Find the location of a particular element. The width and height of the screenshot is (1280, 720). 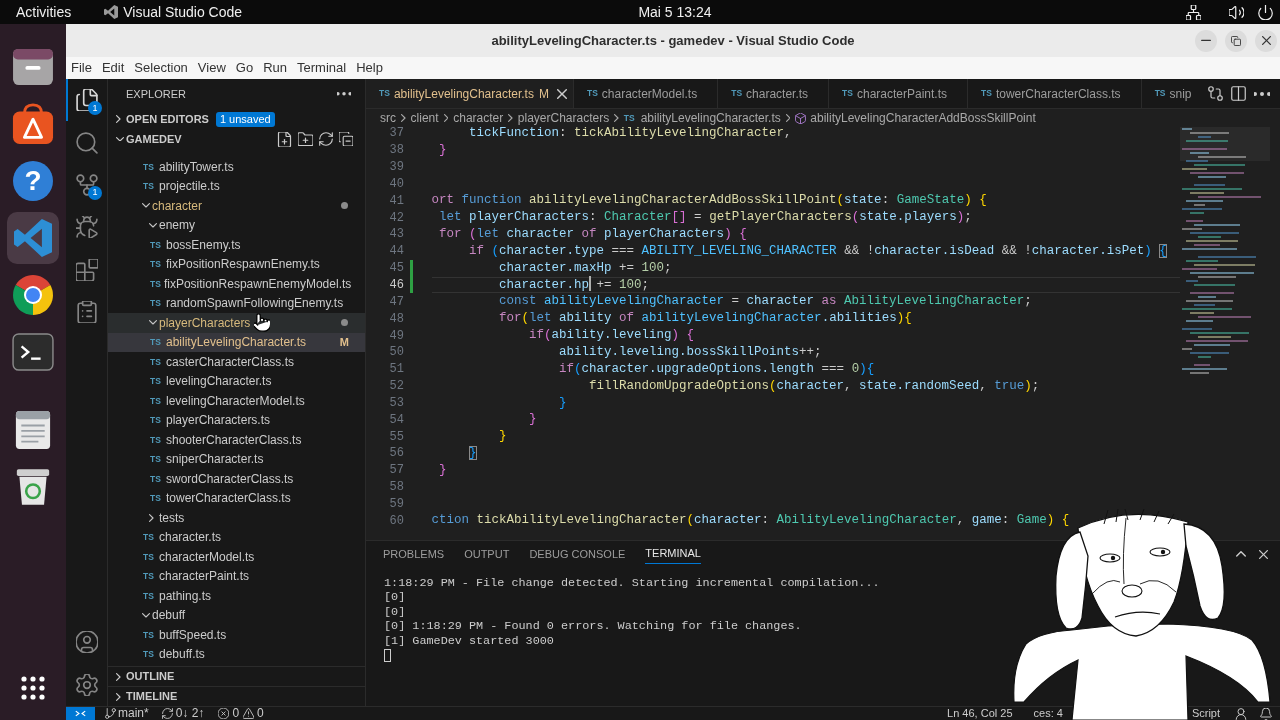

folder-item: tests is located at coordinates (236, 518).